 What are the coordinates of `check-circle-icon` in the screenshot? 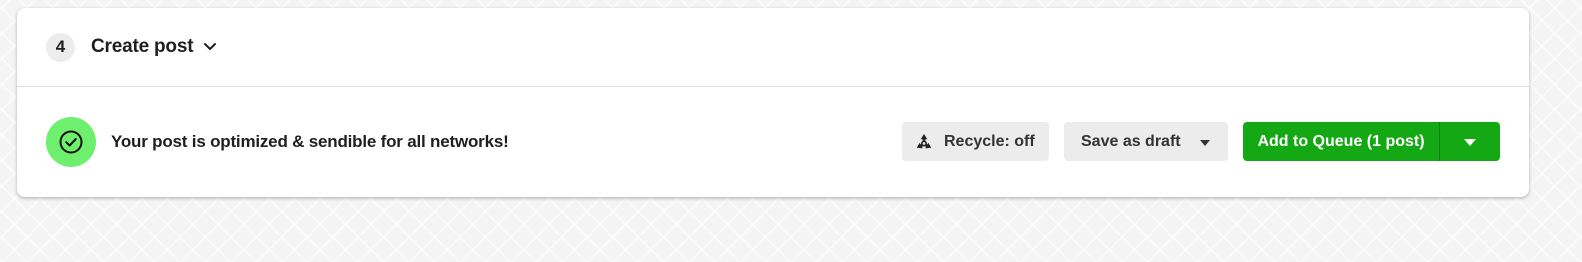 It's located at (71, 141).